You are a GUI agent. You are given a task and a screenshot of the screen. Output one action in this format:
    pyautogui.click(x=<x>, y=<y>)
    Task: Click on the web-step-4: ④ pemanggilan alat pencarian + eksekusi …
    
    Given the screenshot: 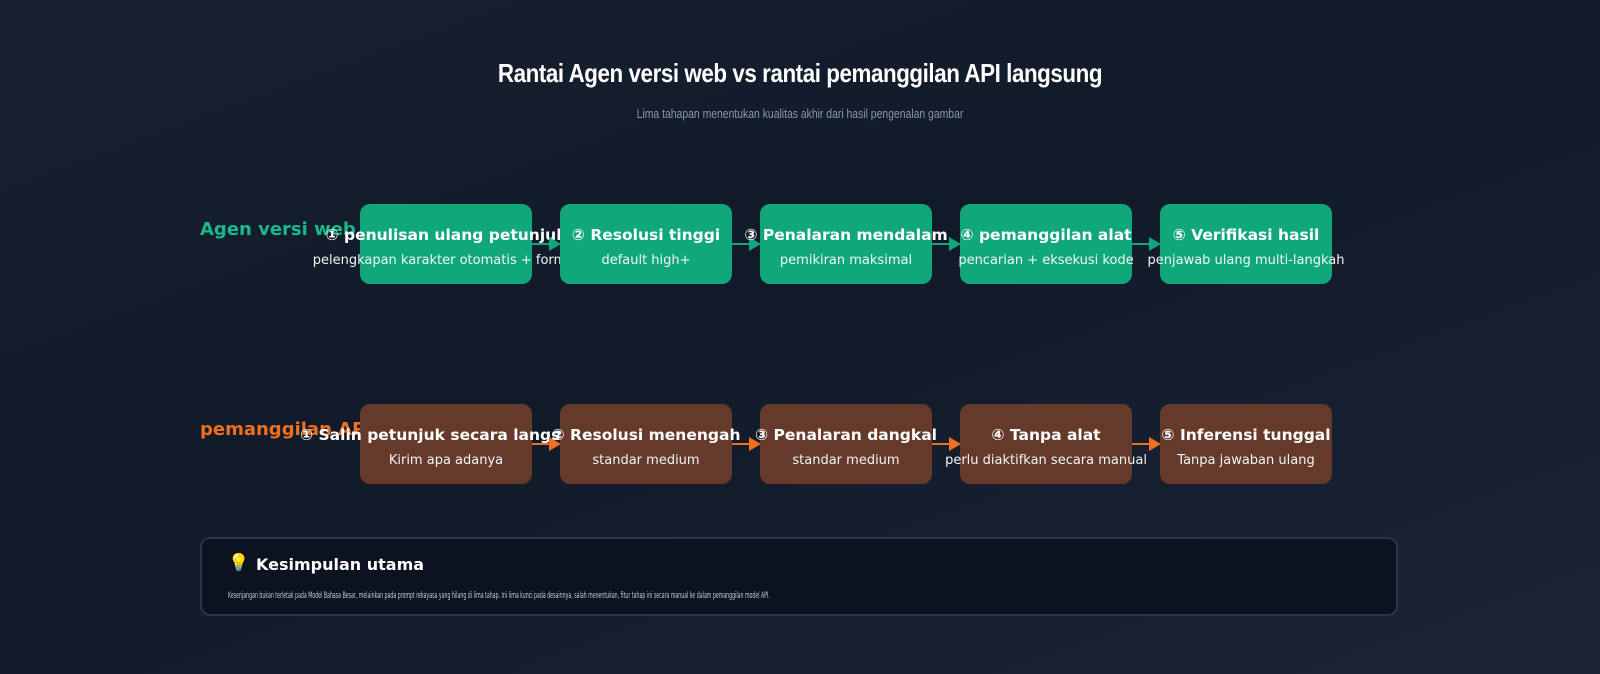 What is the action you would take?
    pyautogui.click(x=1046, y=244)
    